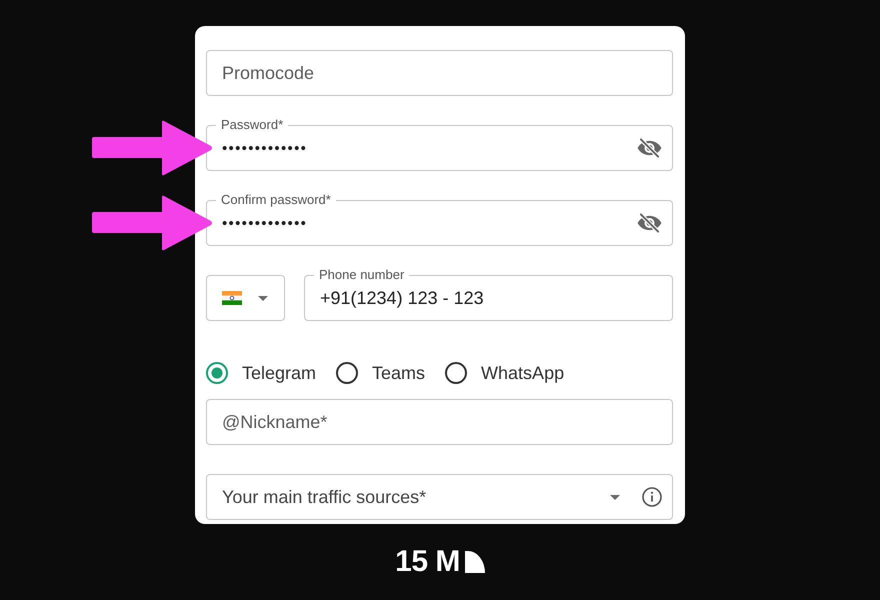 The image size is (880, 600). I want to click on promocode-field: Promocode, so click(439, 73).